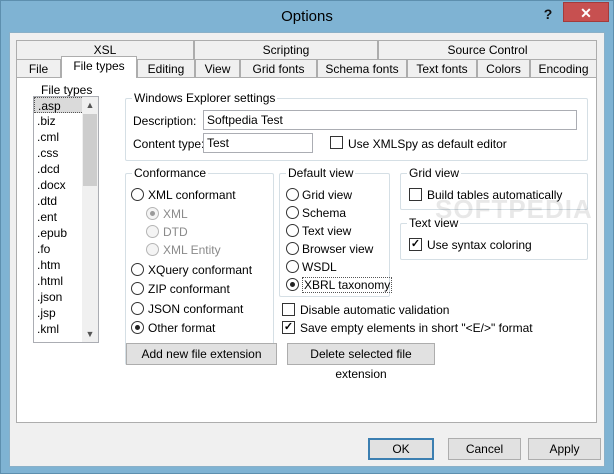  What do you see at coordinates (319, 267) in the screenshot?
I see `default-view-option-label: WSDL` at bounding box center [319, 267].